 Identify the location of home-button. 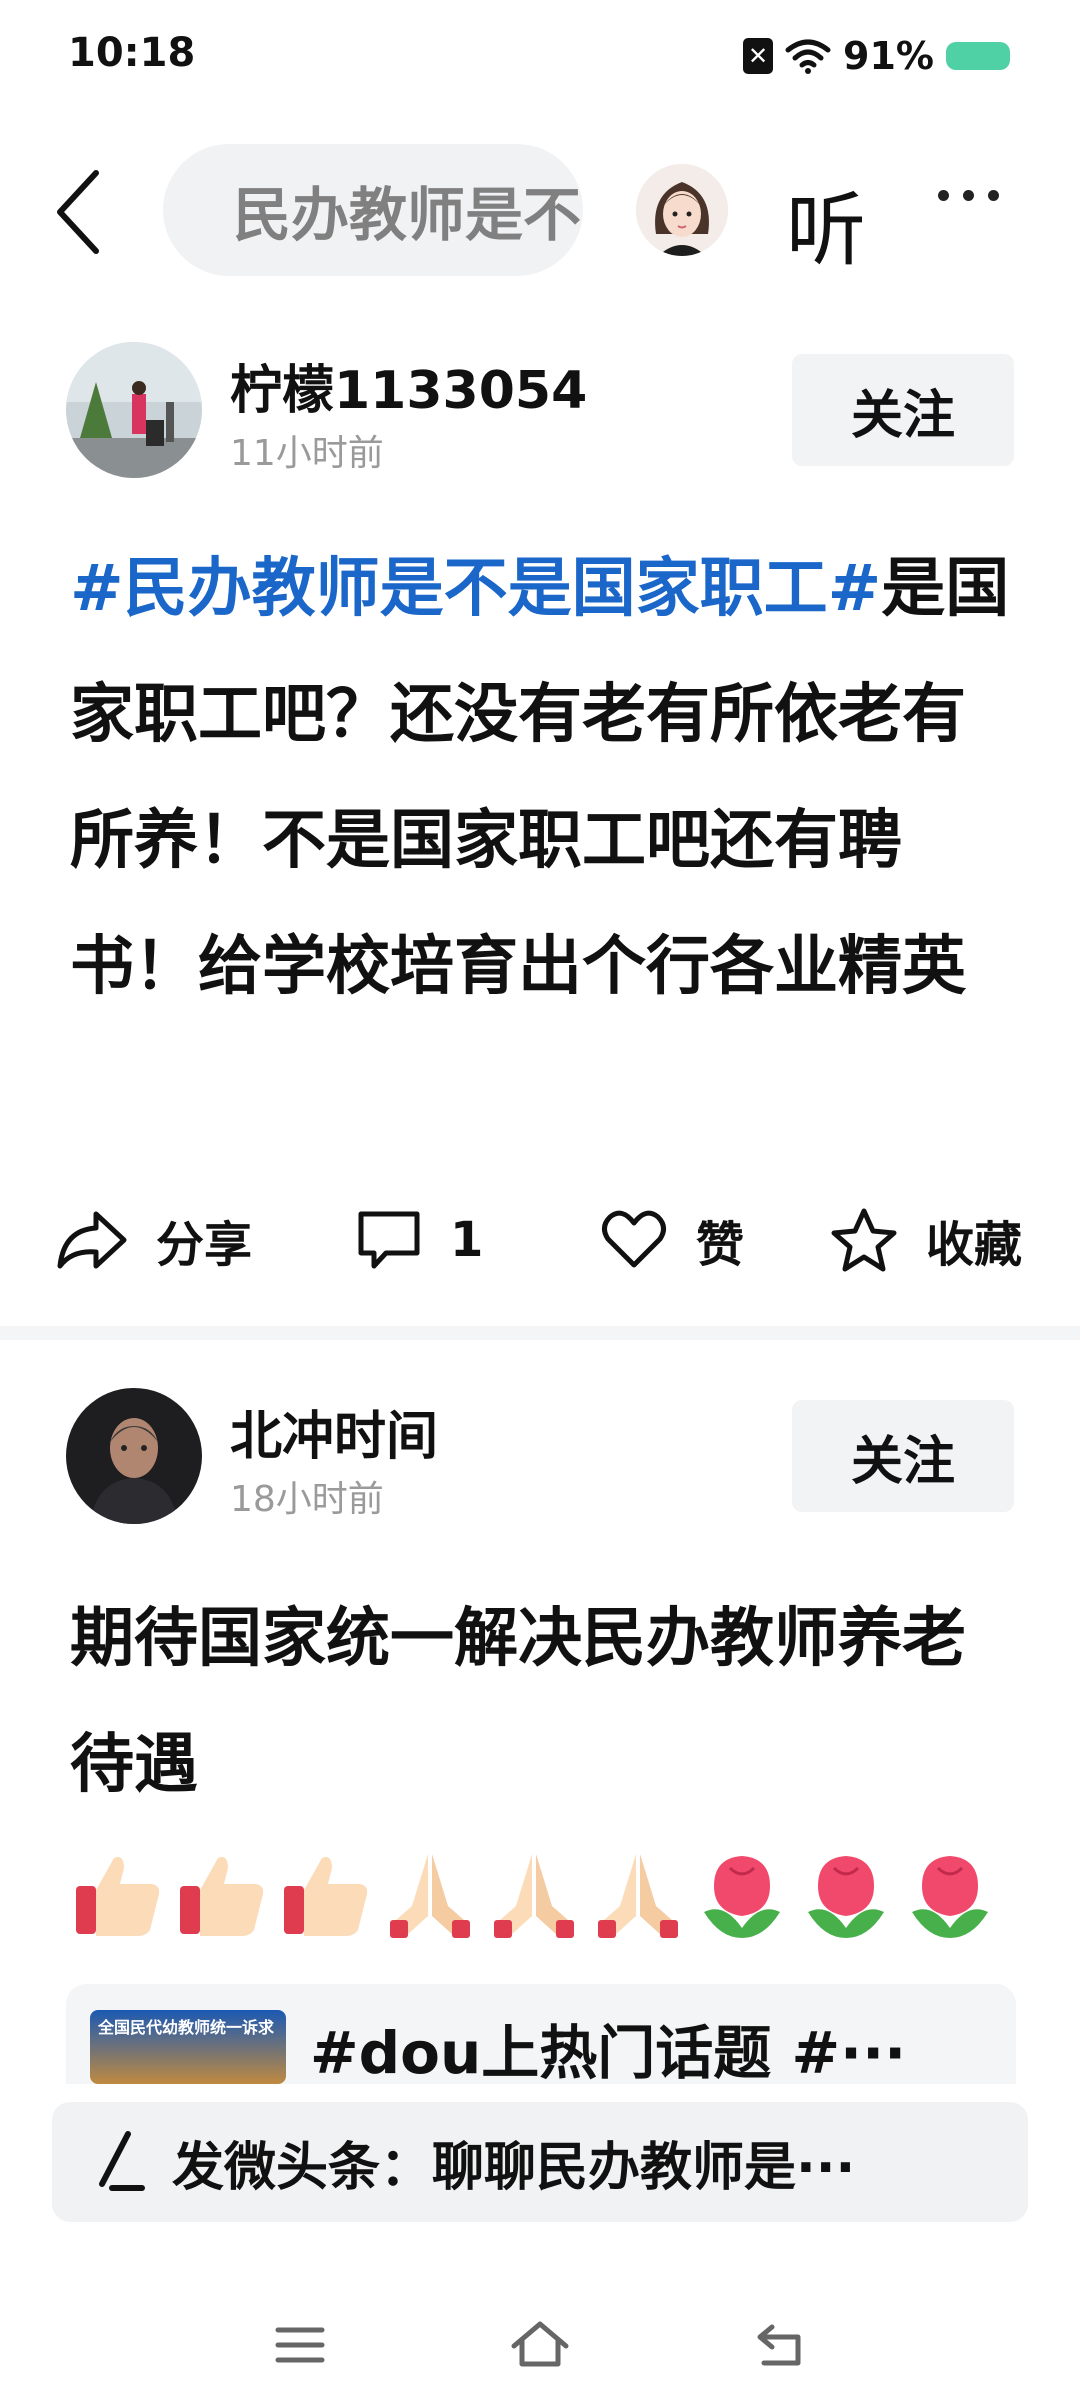
(540, 2345).